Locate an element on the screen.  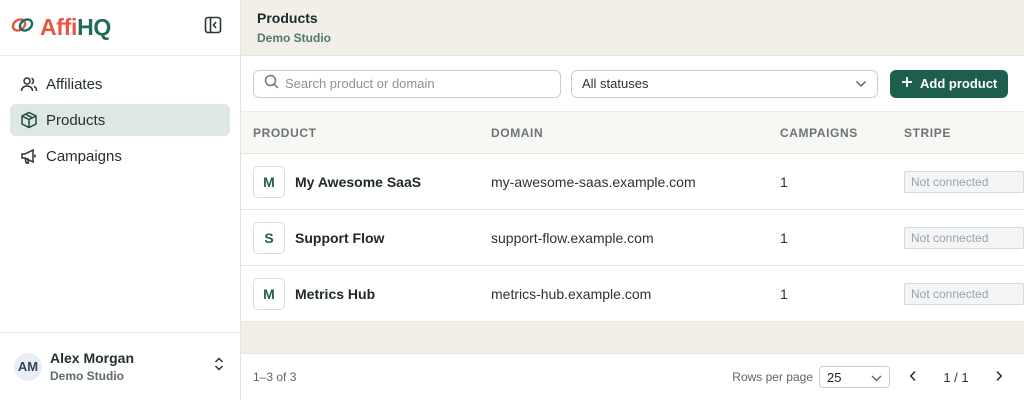
product-name: My Awesome SaaS is located at coordinates (358, 182).